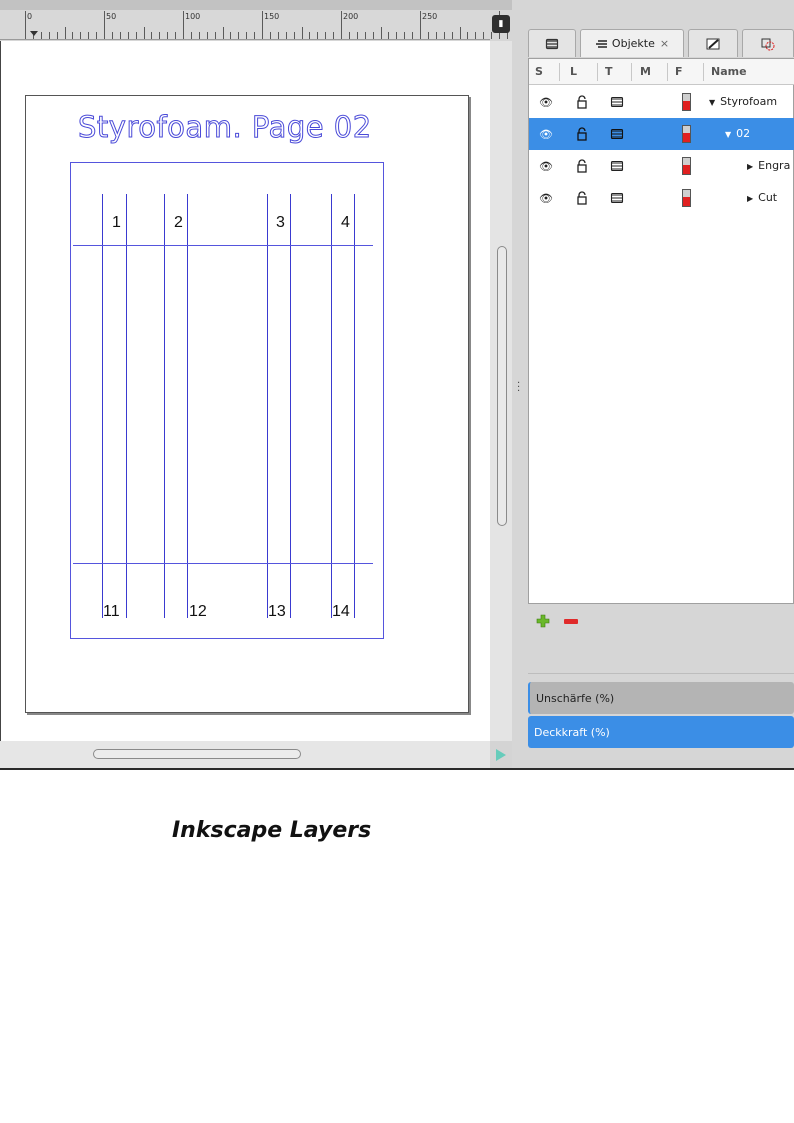 This screenshot has height=1123, width=794. I want to click on vertical-scrollbar, so click(502, 386).